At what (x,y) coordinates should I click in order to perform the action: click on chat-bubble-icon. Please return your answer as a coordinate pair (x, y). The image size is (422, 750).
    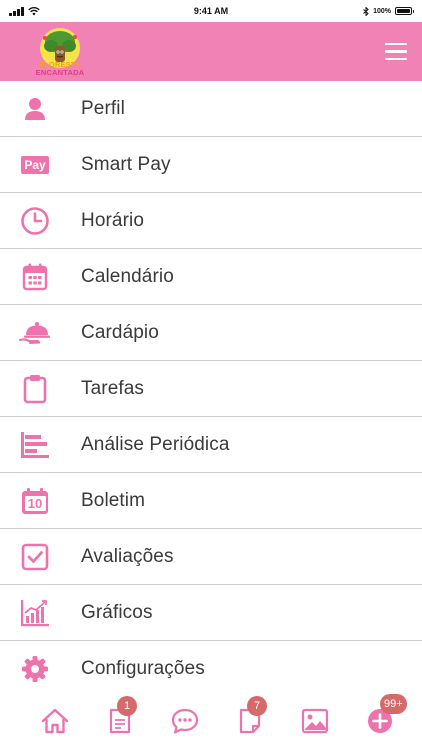
    Looking at the image, I should click on (185, 721).